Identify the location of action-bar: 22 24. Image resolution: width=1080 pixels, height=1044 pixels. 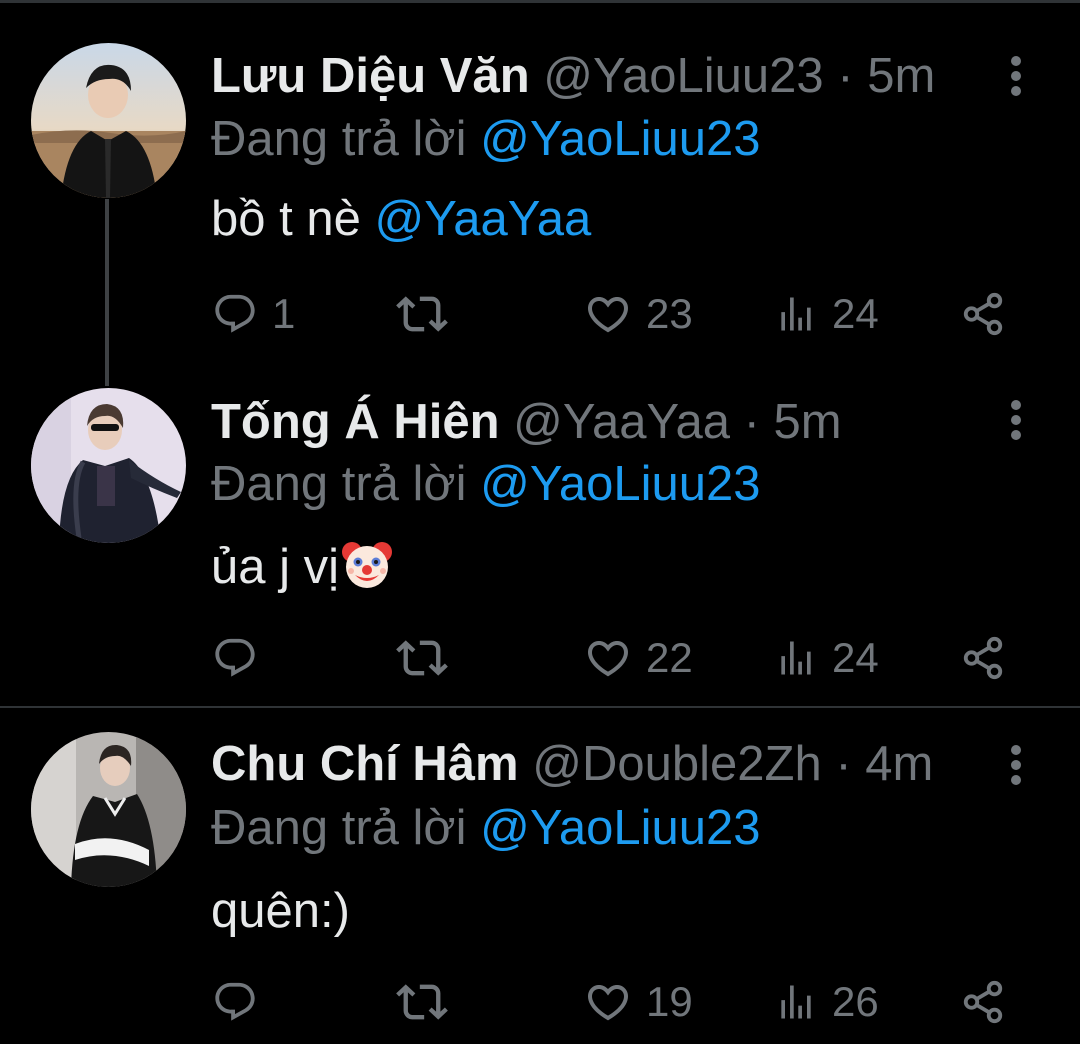
(540, 658).